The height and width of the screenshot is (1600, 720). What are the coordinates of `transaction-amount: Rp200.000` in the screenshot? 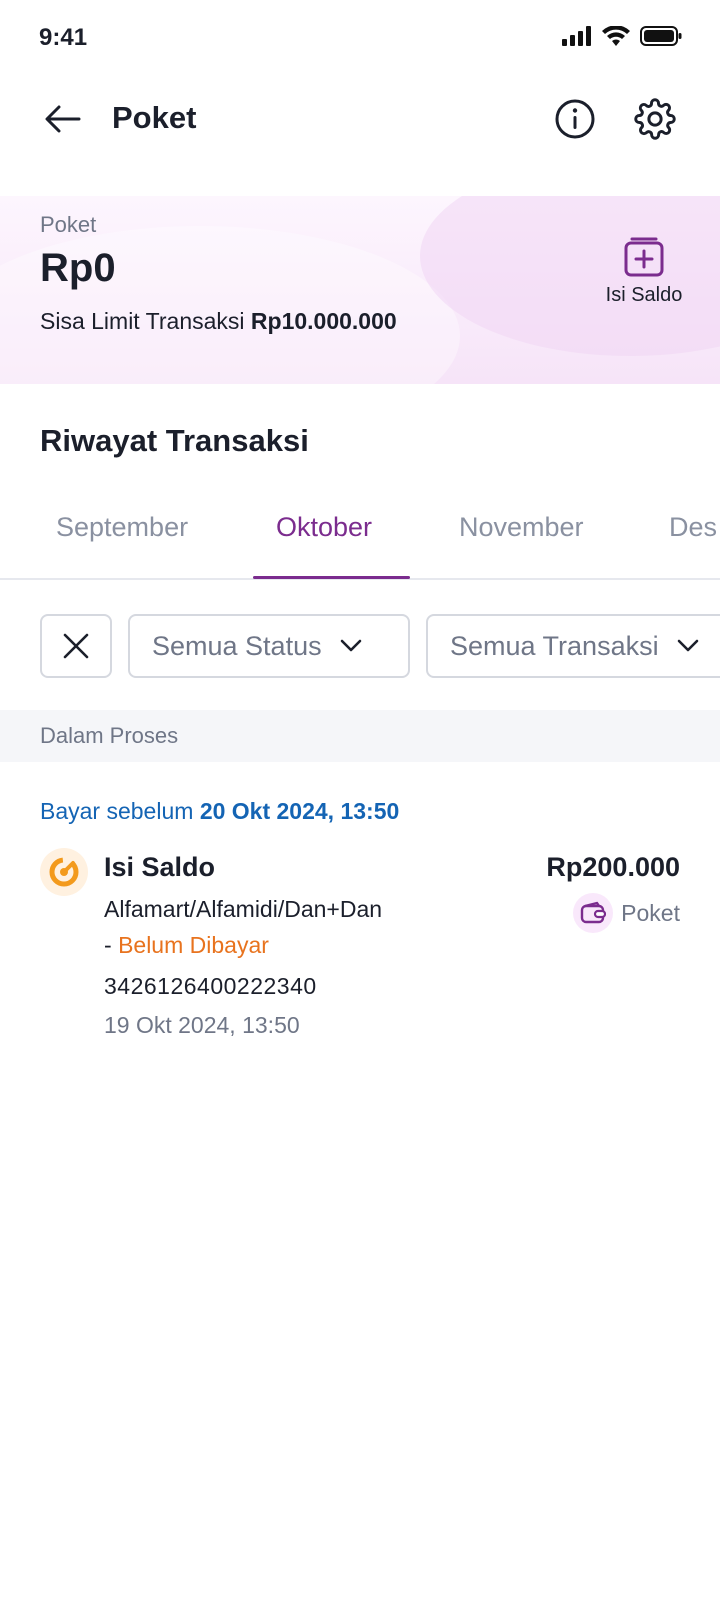 It's located at (613, 867).